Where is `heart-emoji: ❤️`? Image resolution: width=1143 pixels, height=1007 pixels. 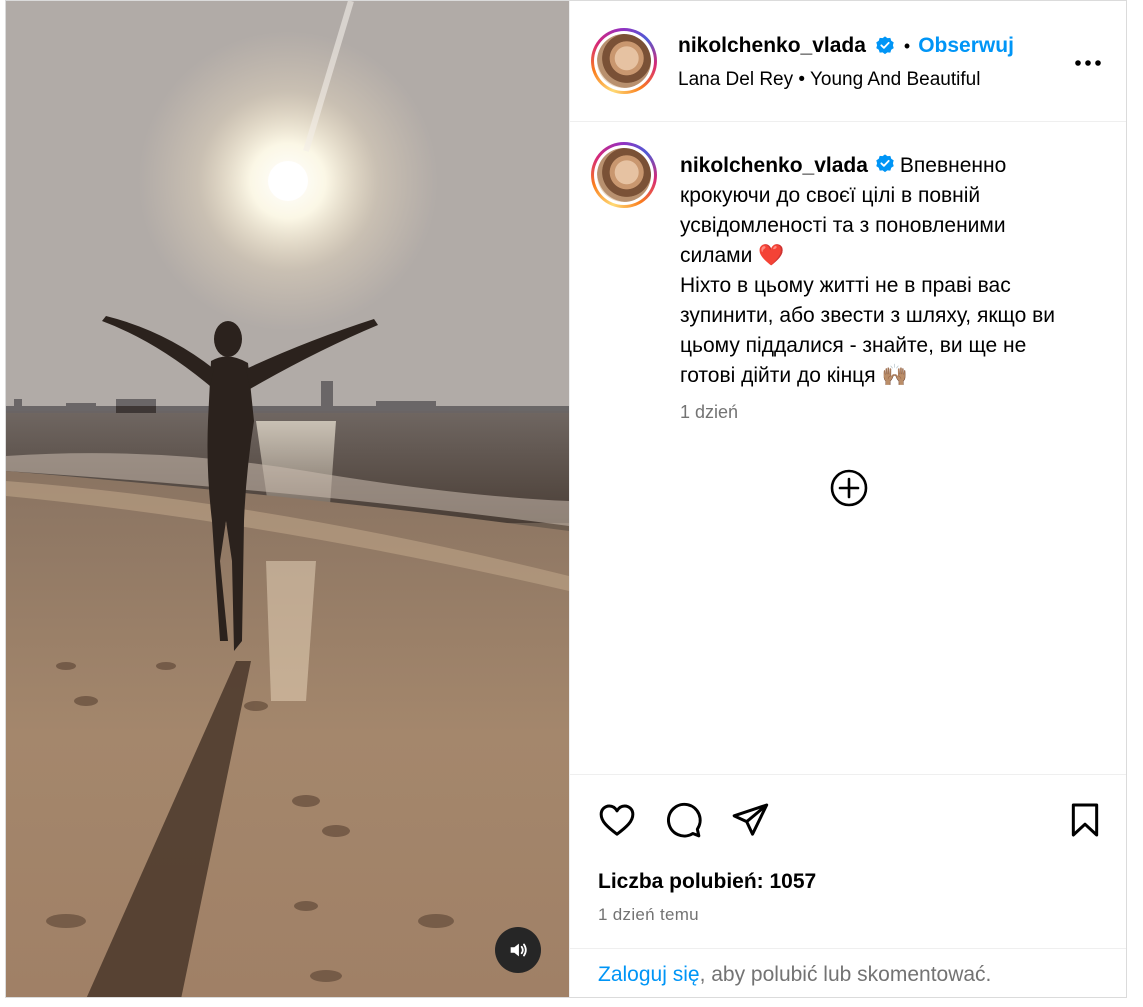
heart-emoji: ❤️ is located at coordinates (771, 255).